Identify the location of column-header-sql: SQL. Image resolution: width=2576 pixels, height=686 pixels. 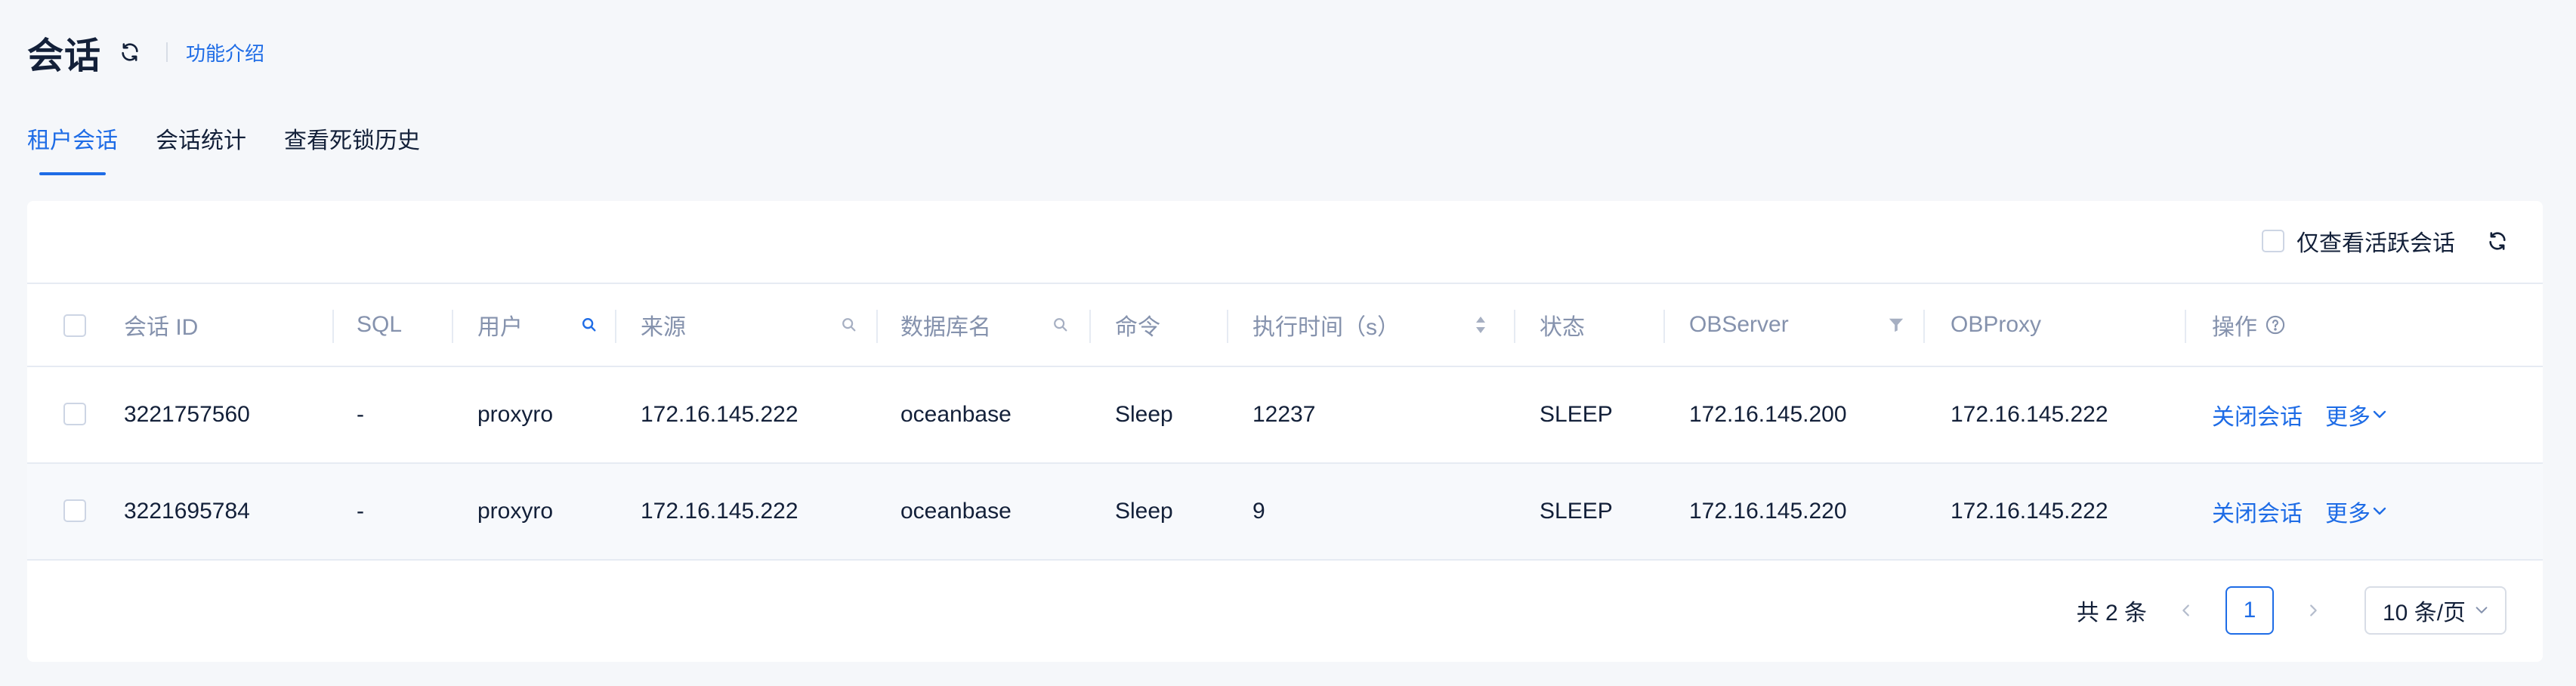
(380, 324).